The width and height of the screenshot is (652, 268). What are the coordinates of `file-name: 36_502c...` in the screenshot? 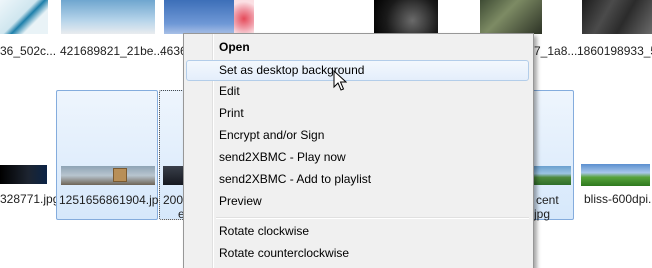 It's located at (28, 51).